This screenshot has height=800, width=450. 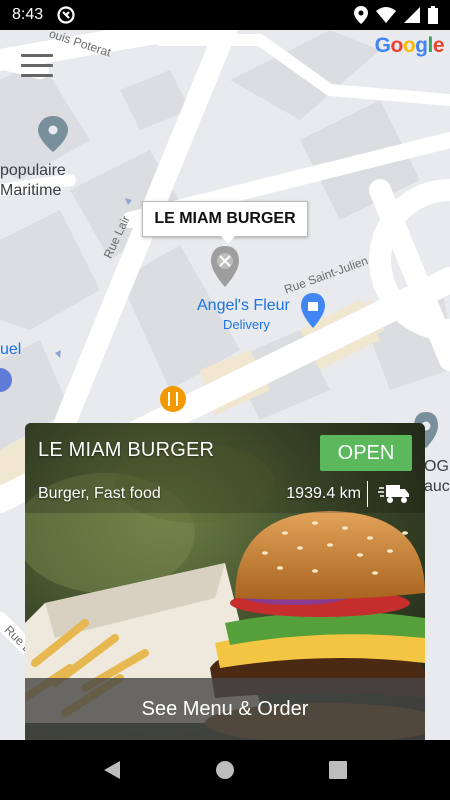 I want to click on menu-icon, so click(x=37, y=67).